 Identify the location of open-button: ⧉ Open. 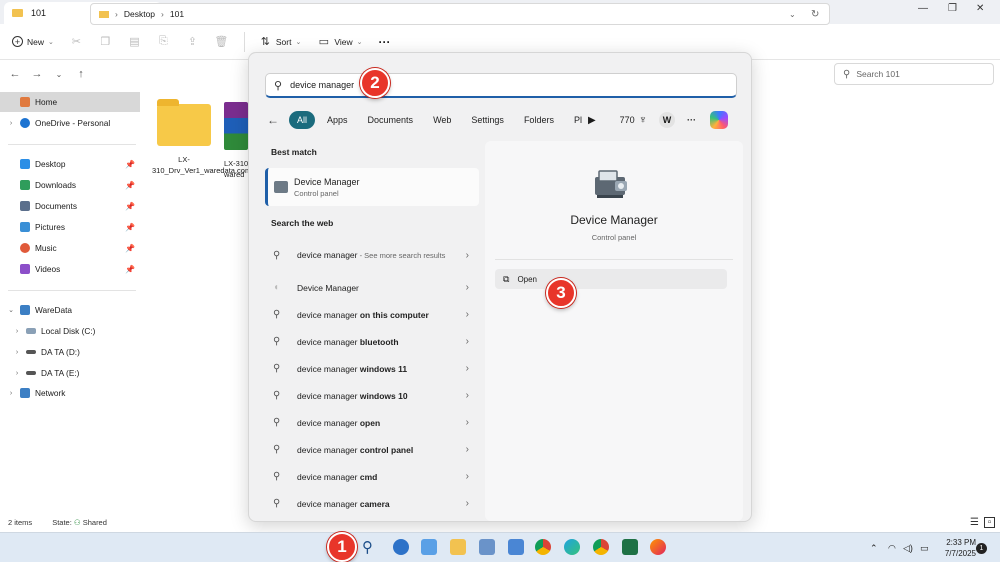
(611, 279).